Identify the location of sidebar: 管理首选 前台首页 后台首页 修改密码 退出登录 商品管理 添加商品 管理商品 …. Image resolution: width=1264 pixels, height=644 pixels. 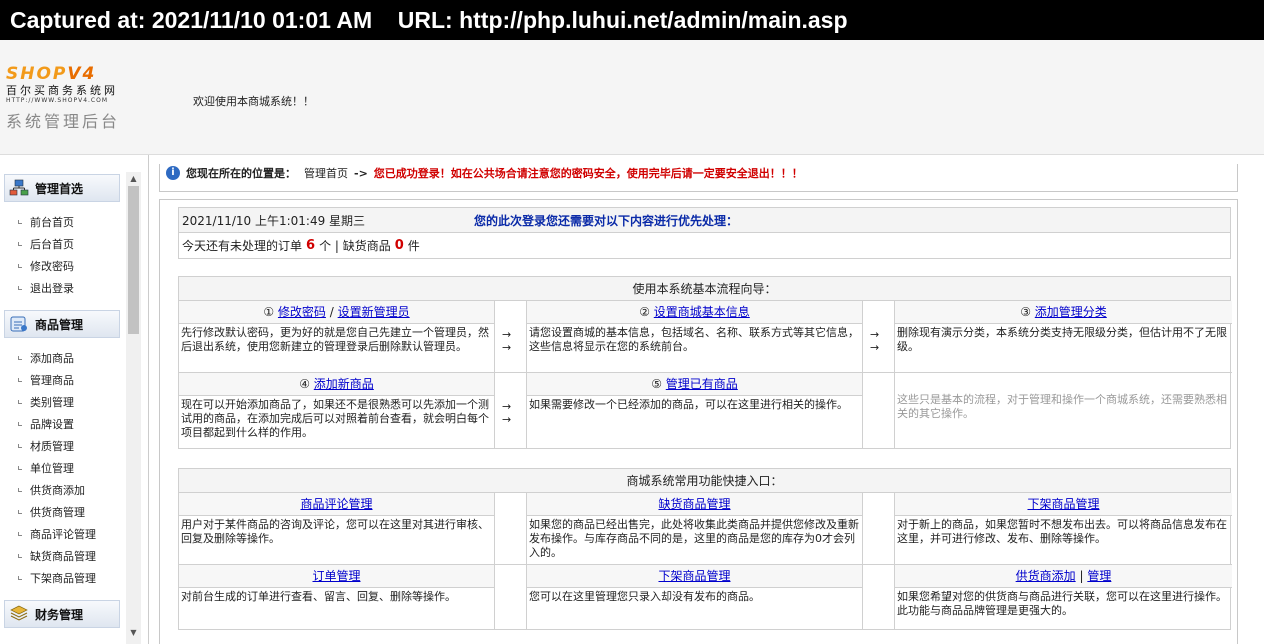
(70, 408).